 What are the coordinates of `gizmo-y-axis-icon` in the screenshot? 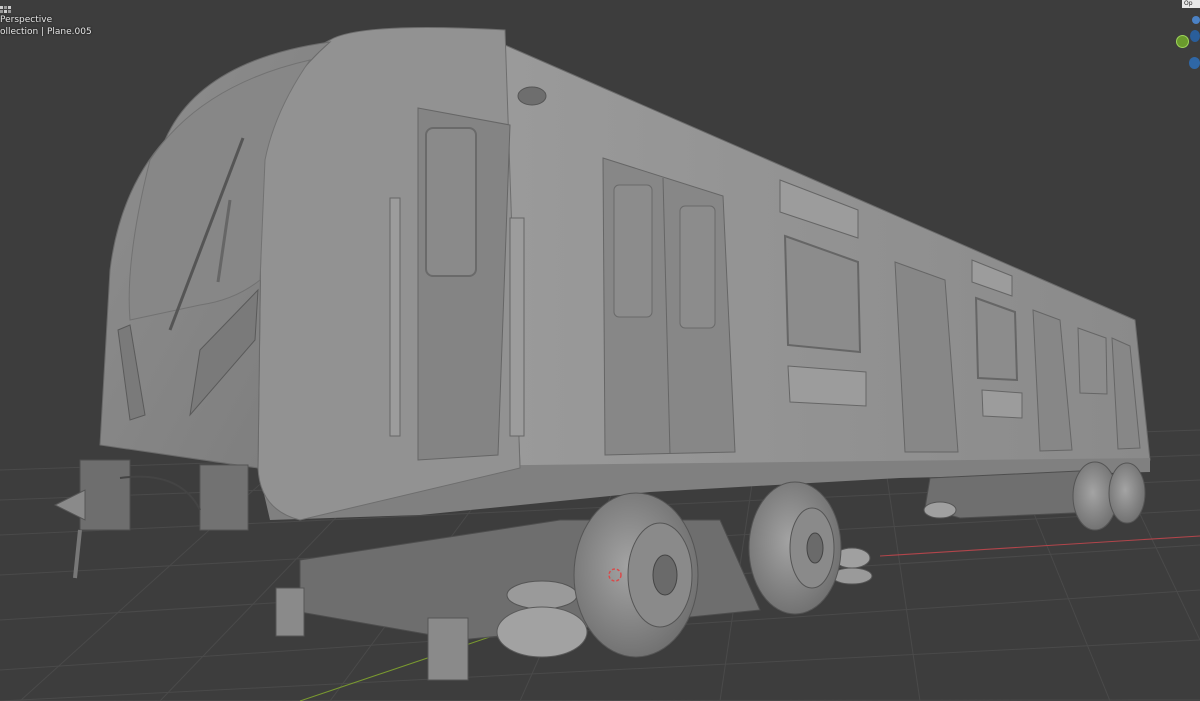 It's located at (1182, 41).